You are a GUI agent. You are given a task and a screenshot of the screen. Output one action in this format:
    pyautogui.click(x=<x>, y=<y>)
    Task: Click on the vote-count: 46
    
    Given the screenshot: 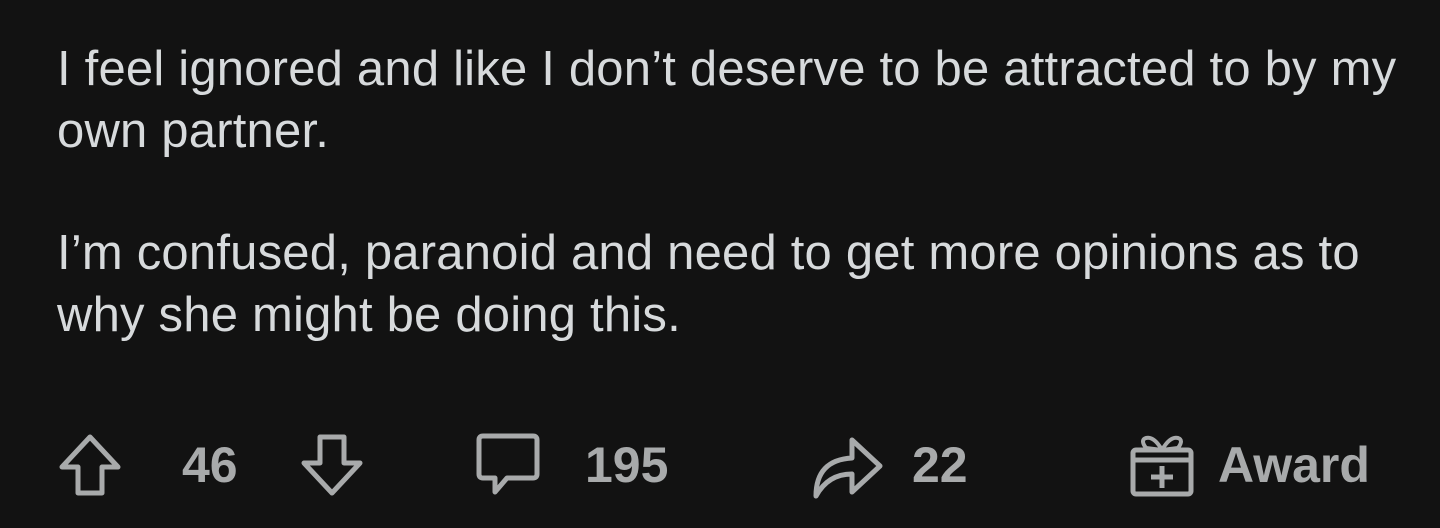 What is the action you would take?
    pyautogui.click(x=210, y=465)
    